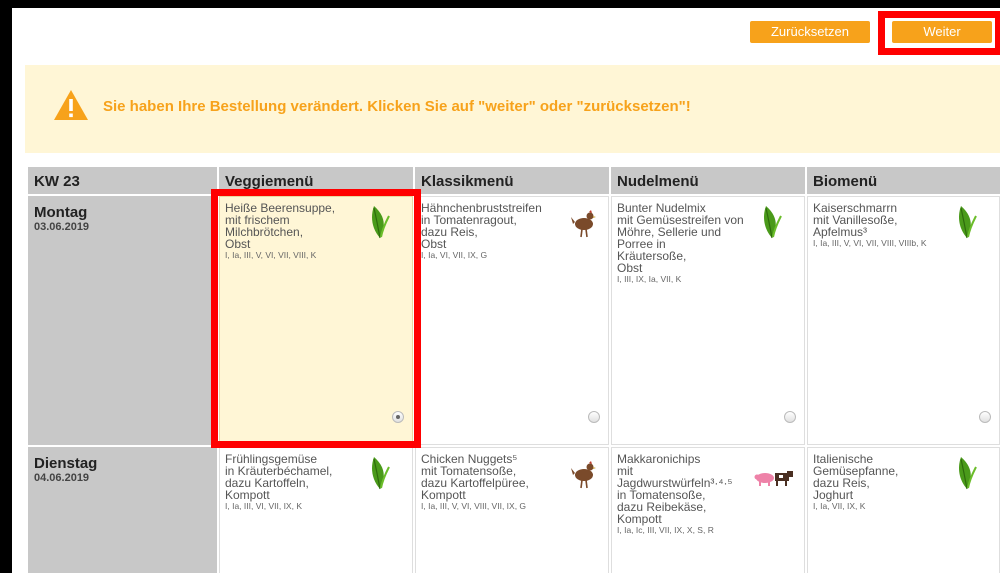  Describe the element at coordinates (66, 463) in the screenshot. I see `day-name: Dienstag` at that location.